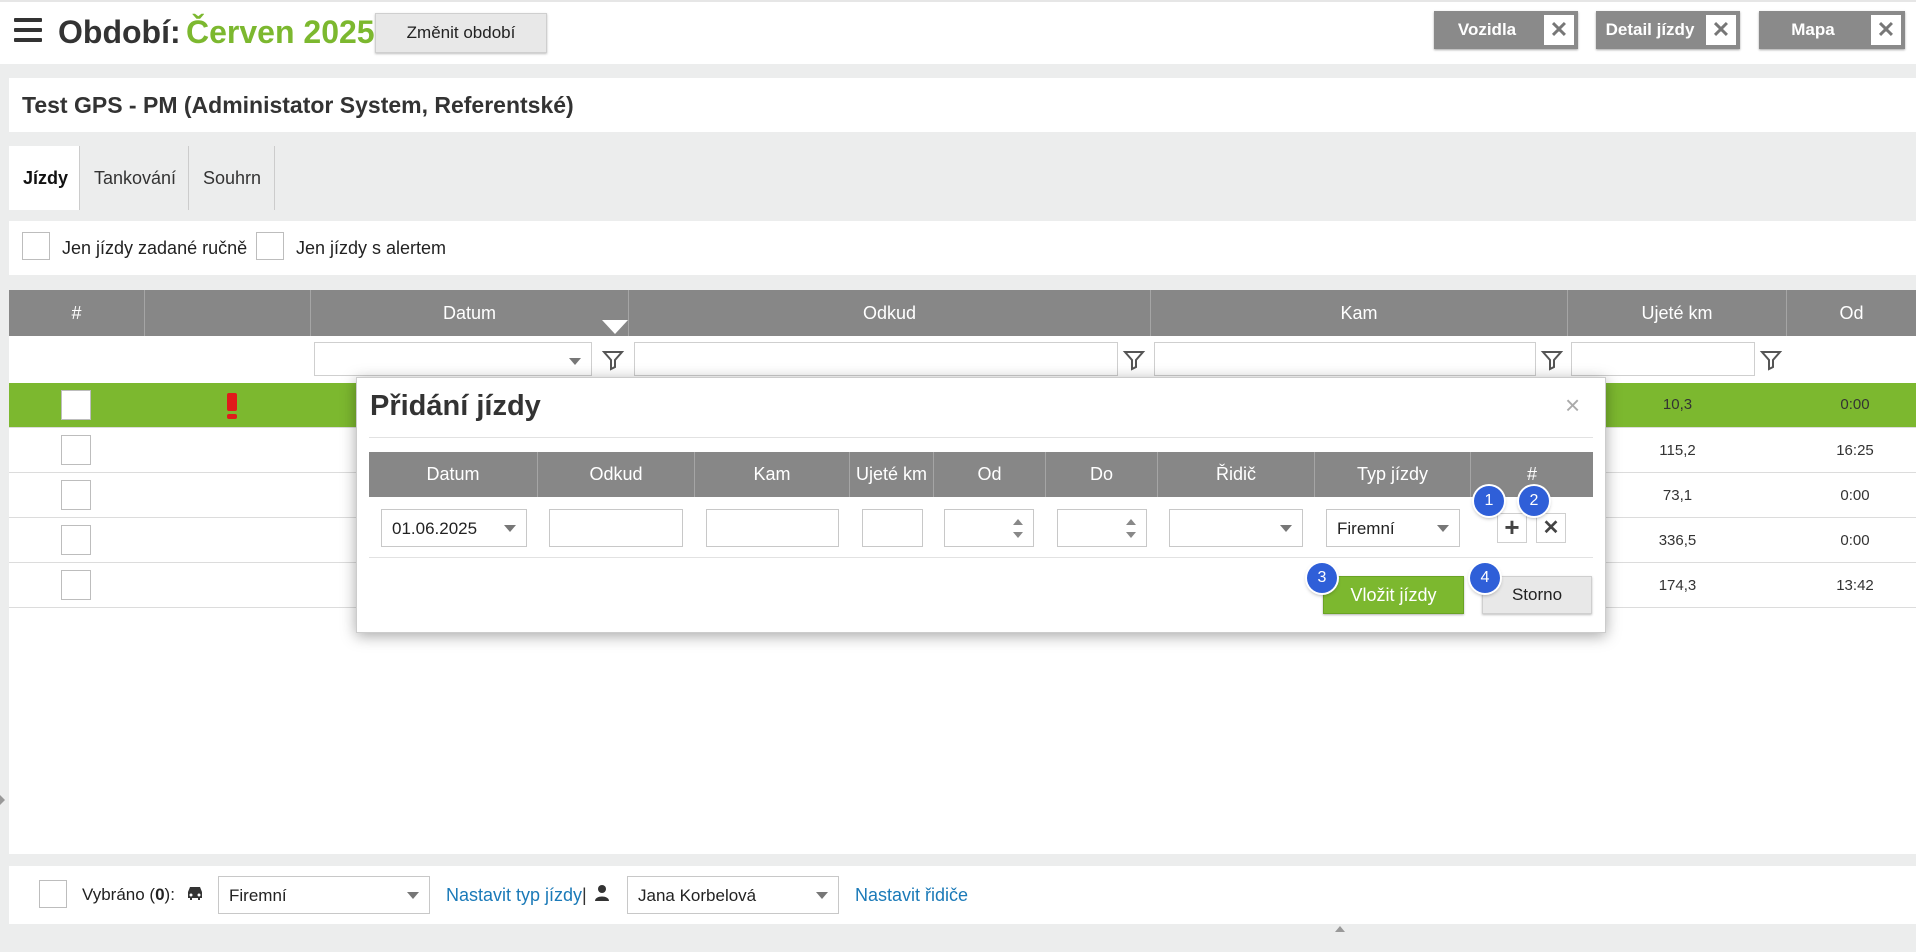 This screenshot has height=952, width=1916. What do you see at coordinates (1340, 929) in the screenshot?
I see `collapse-arrow-icon` at bounding box center [1340, 929].